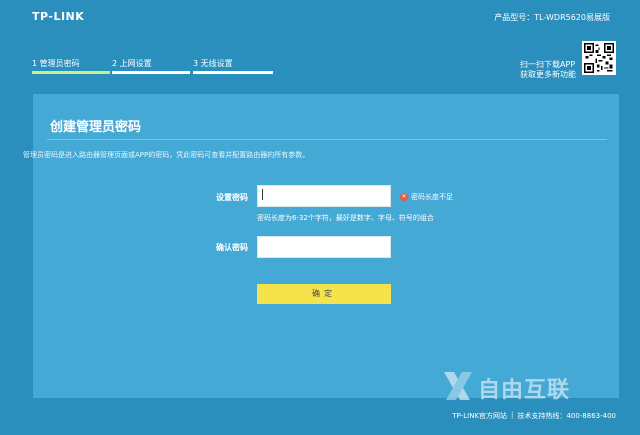 The height and width of the screenshot is (435, 640). What do you see at coordinates (552, 17) in the screenshot?
I see `product-model: 产品型号：TL-WDR5620易展版` at bounding box center [552, 17].